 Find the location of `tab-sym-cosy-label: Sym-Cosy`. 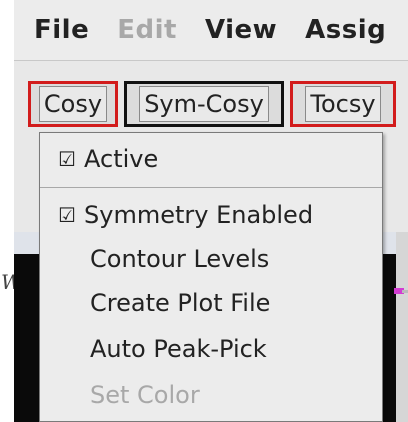

tab-sym-cosy-label: Sym-Cosy is located at coordinates (204, 104).